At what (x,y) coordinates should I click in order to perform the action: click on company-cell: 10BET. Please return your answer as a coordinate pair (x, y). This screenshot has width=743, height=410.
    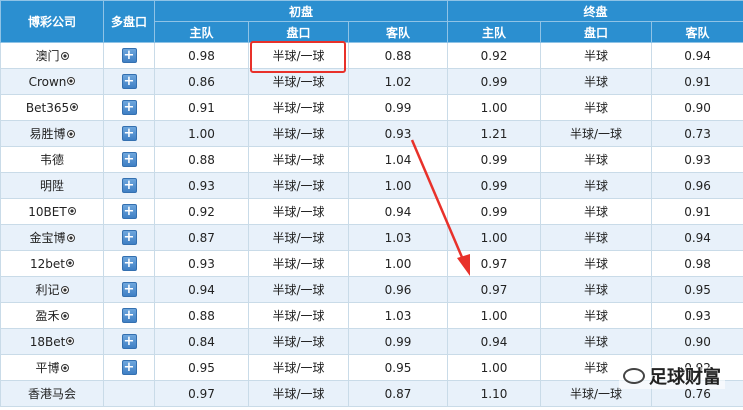
    Looking at the image, I should click on (52, 211).